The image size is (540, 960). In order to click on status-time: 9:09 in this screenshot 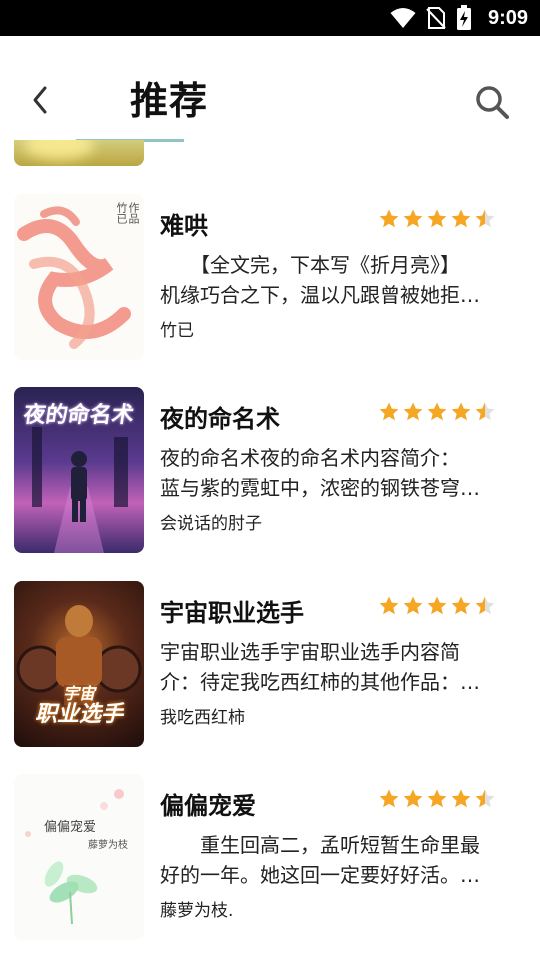, I will do `click(507, 17)`.